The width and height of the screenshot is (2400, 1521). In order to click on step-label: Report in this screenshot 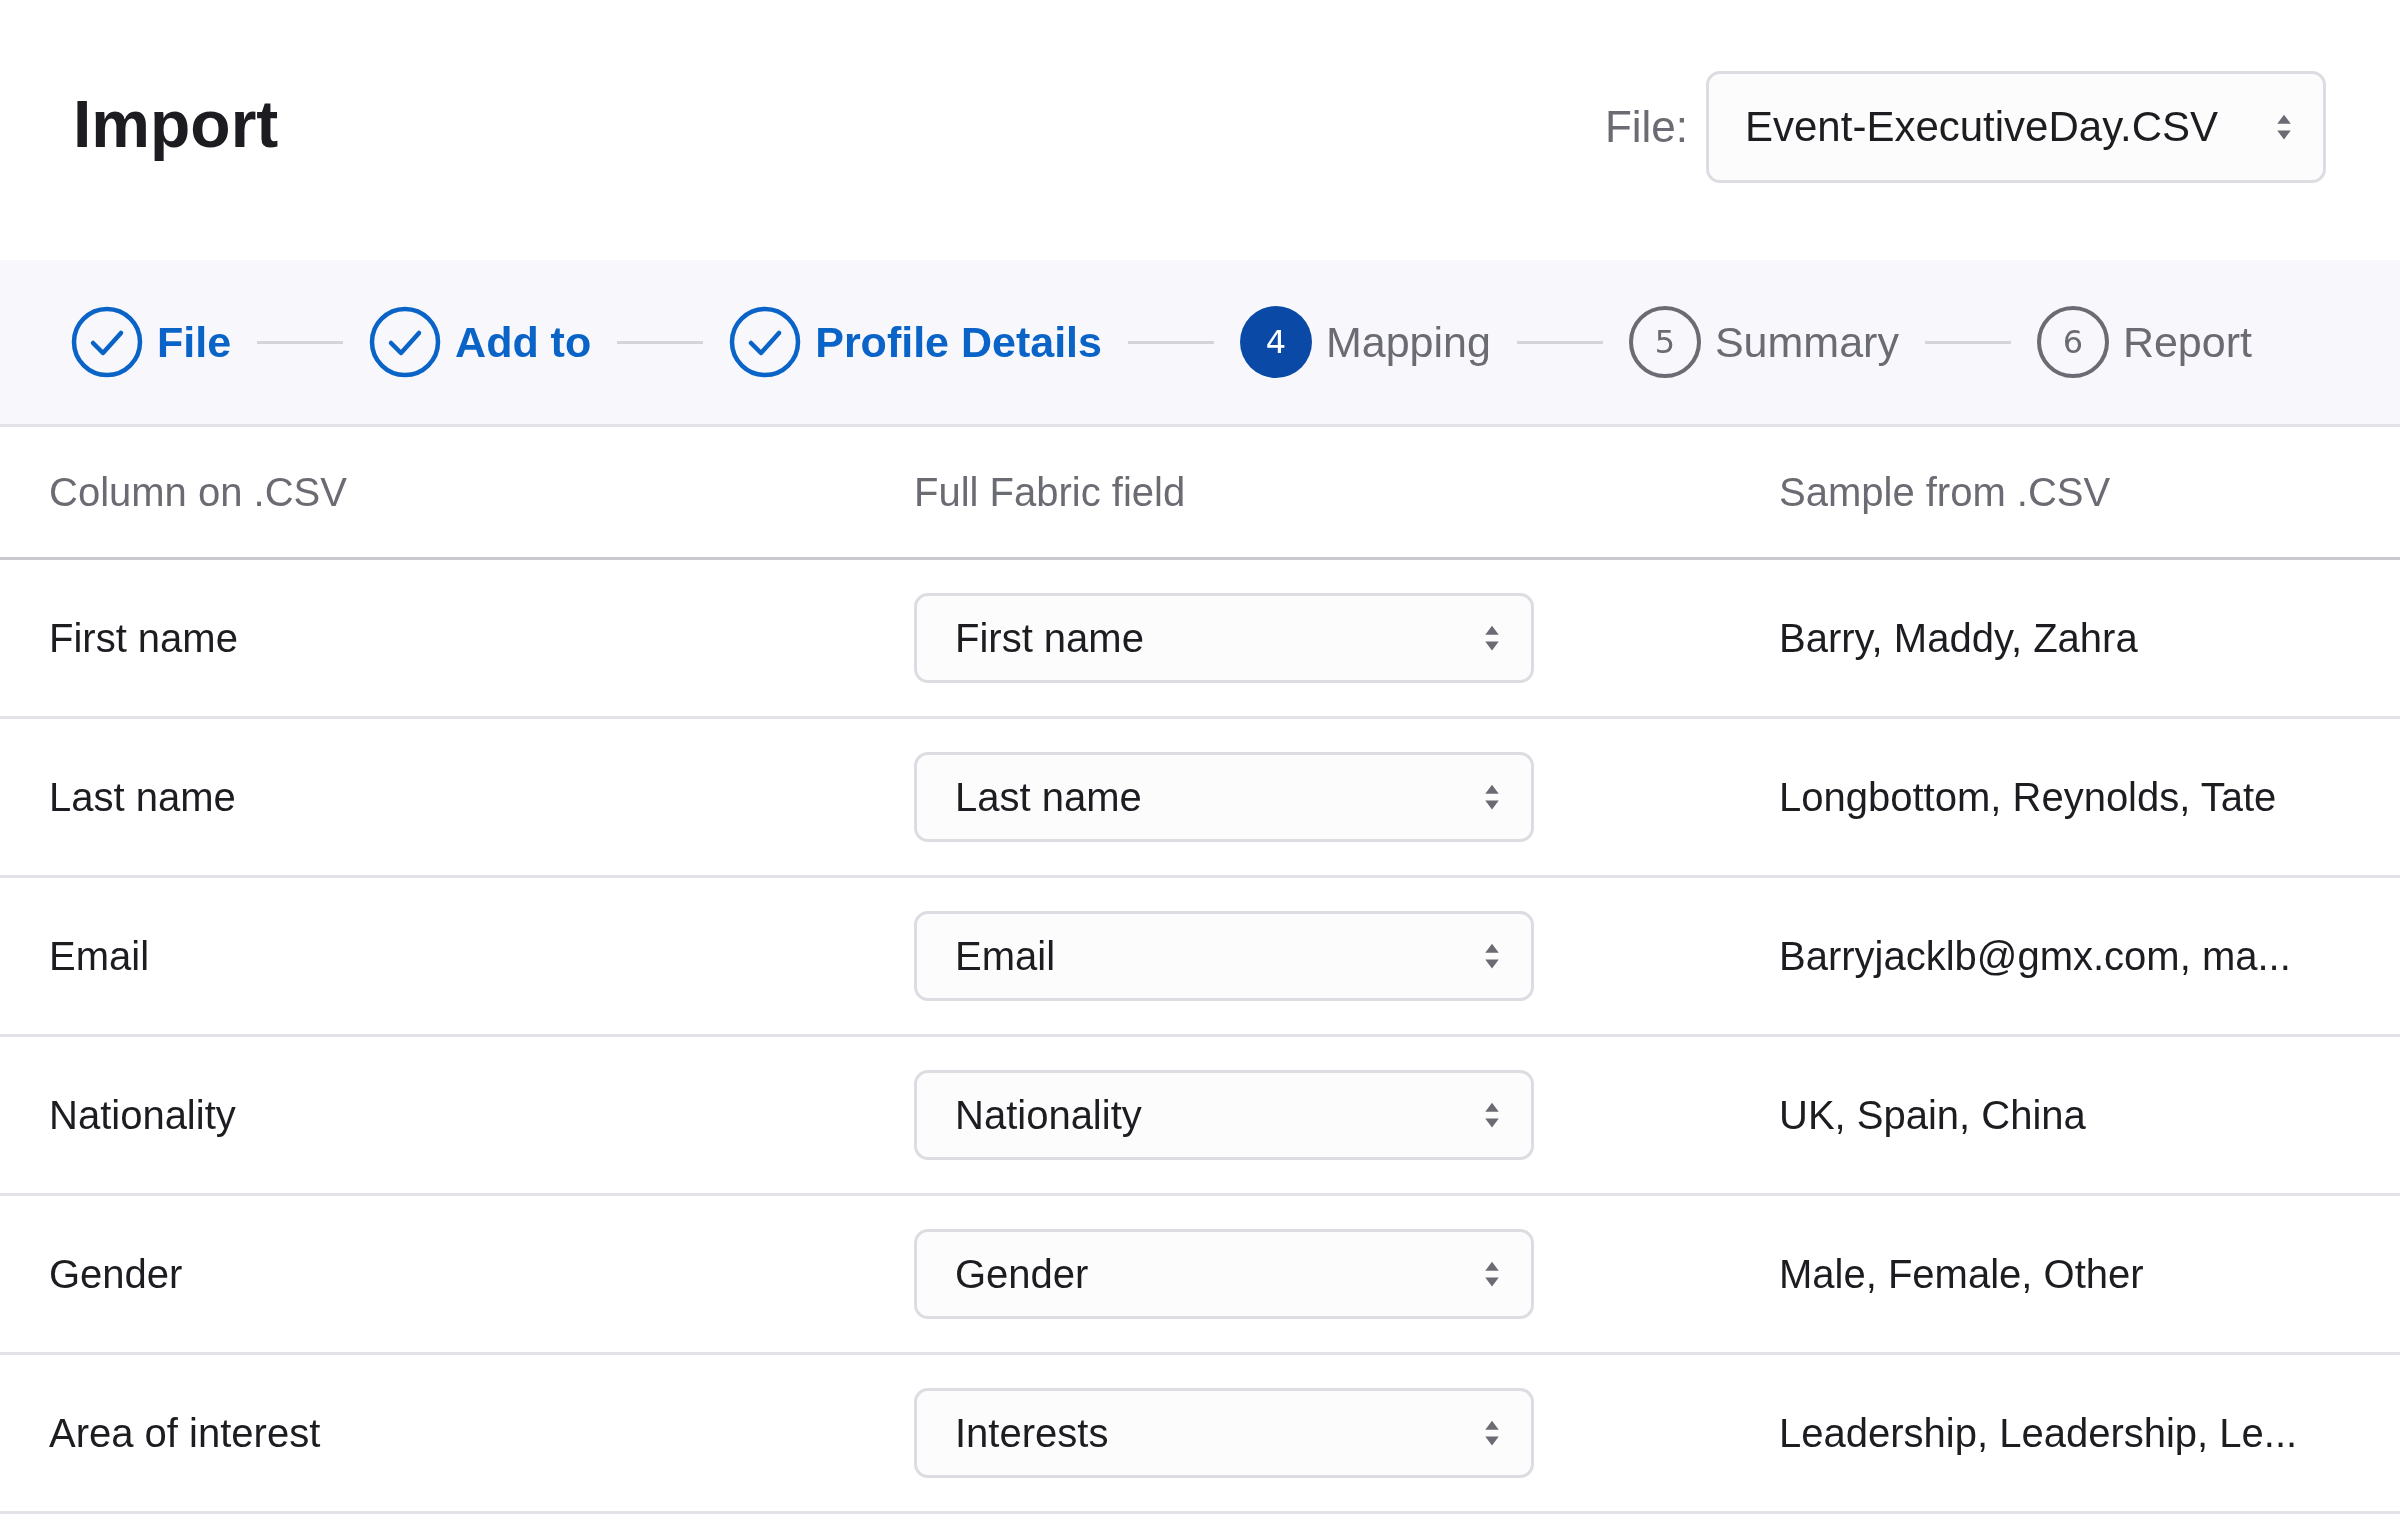, I will do `click(2187, 342)`.